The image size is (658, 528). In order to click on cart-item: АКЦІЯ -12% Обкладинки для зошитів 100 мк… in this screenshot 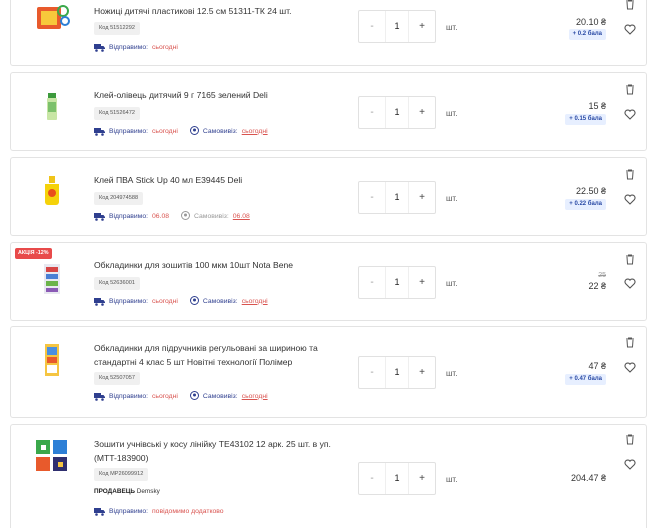, I will do `click(328, 281)`.